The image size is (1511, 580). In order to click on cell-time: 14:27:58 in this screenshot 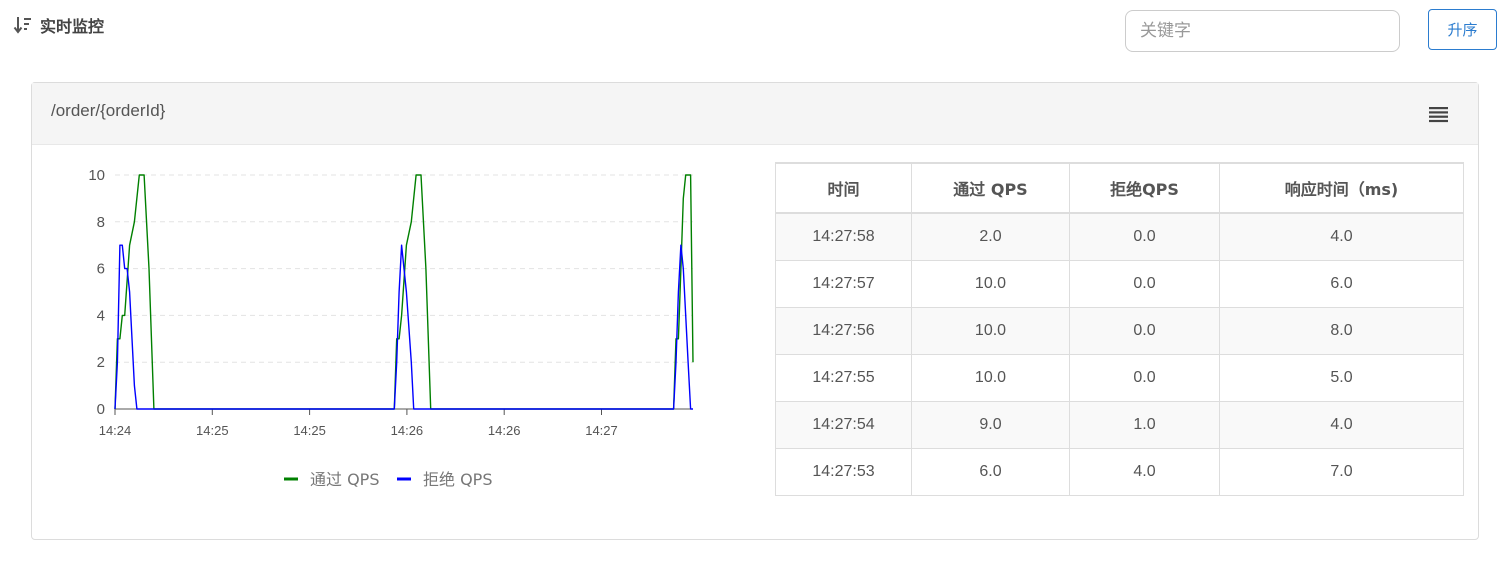, I will do `click(843, 236)`.